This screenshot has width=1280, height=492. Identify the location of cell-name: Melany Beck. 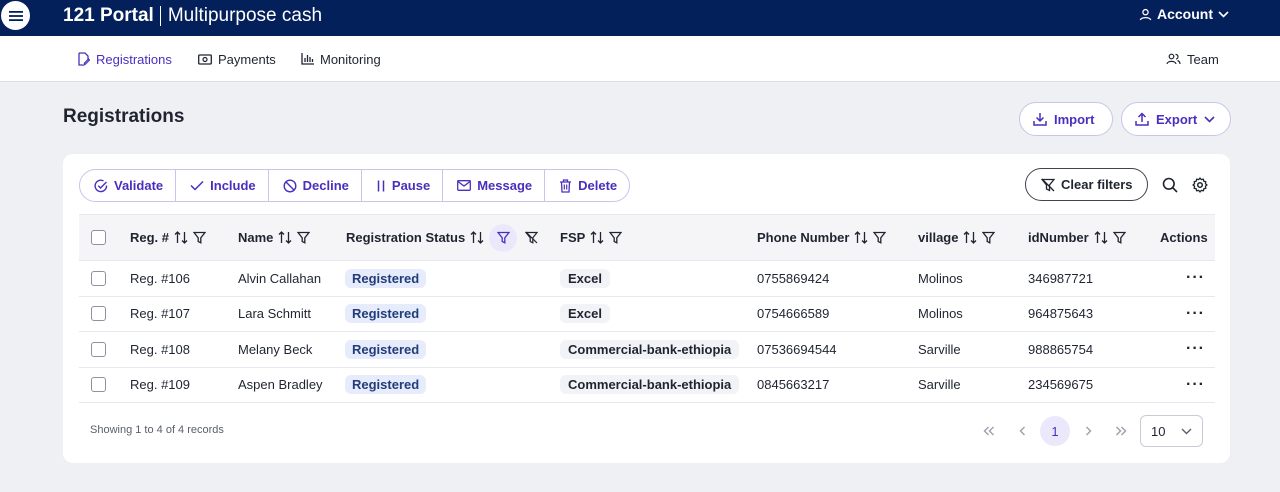
(275, 349).